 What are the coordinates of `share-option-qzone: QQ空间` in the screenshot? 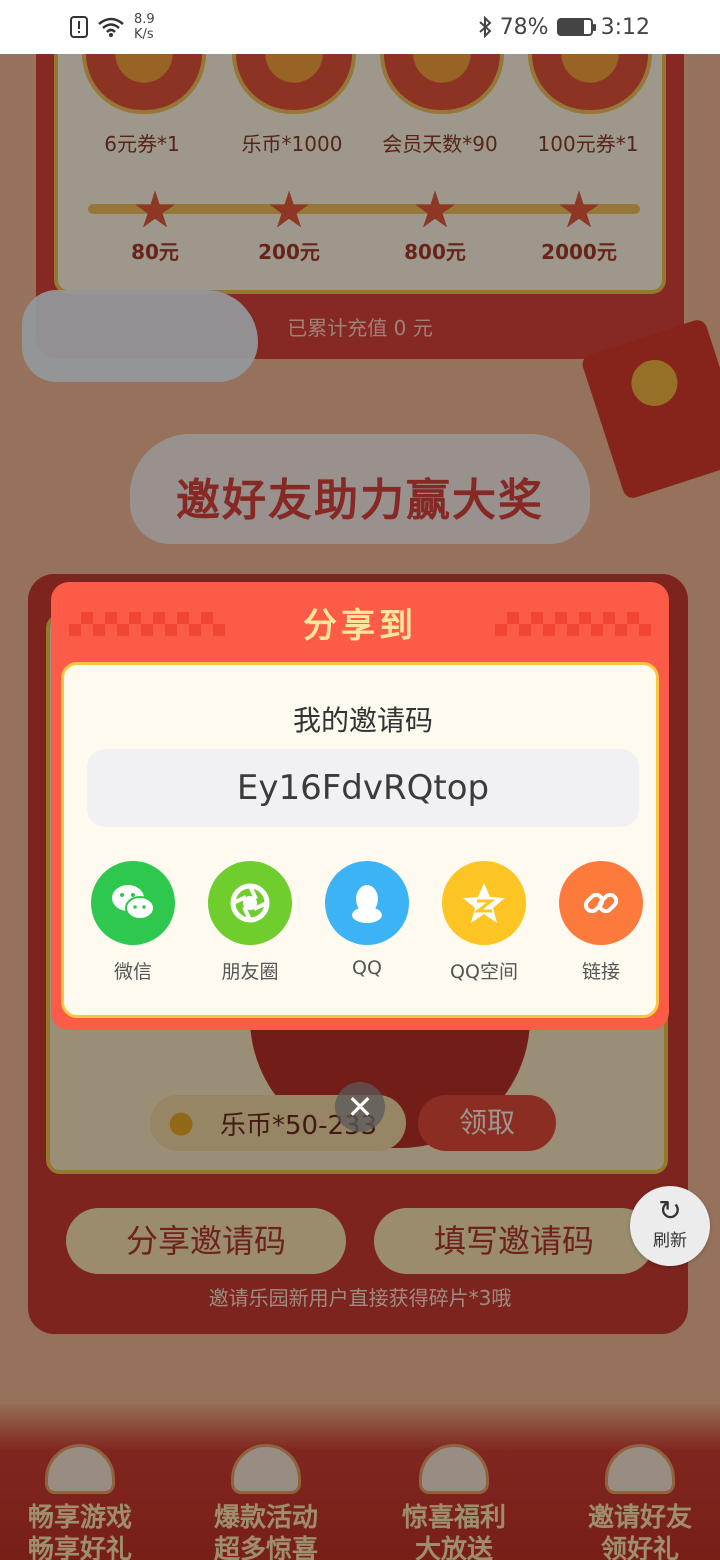 It's located at (484, 922).